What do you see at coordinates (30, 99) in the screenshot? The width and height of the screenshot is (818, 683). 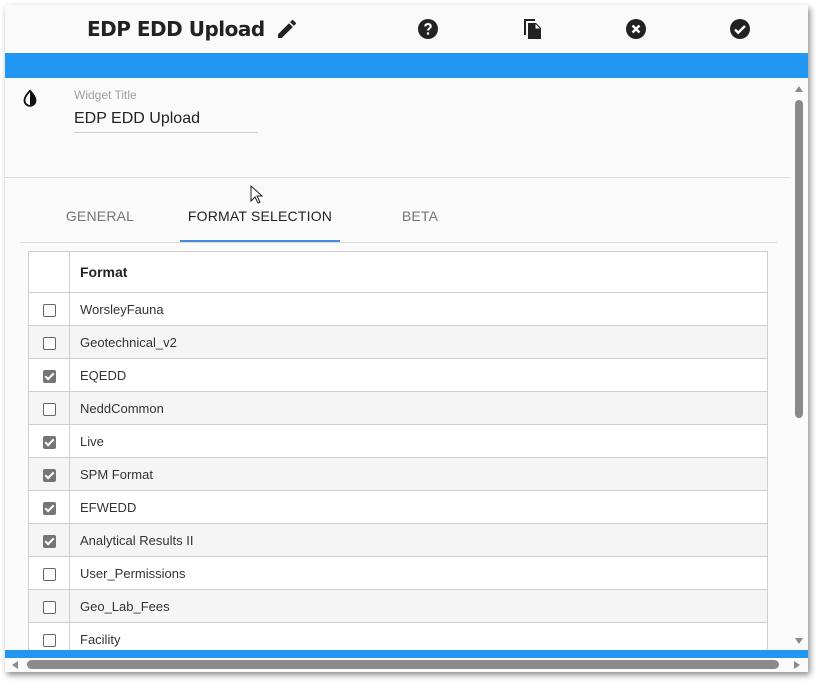 I see `contrast-icon` at bounding box center [30, 99].